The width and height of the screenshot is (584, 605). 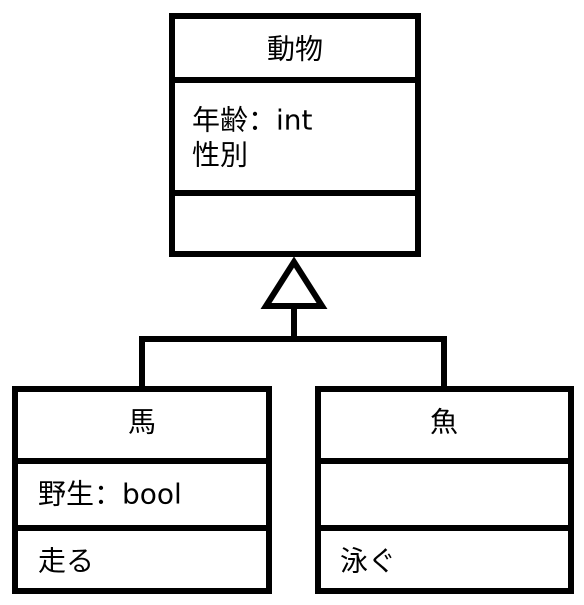 I want to click on class-horse-operation: 走る, so click(x=66, y=561).